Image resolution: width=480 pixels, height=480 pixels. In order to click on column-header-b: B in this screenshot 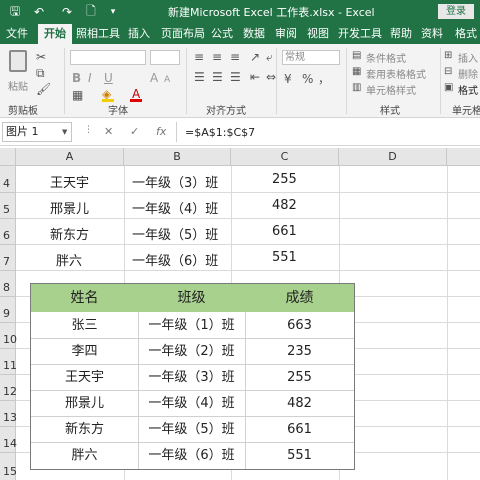, I will do `click(177, 157)`.